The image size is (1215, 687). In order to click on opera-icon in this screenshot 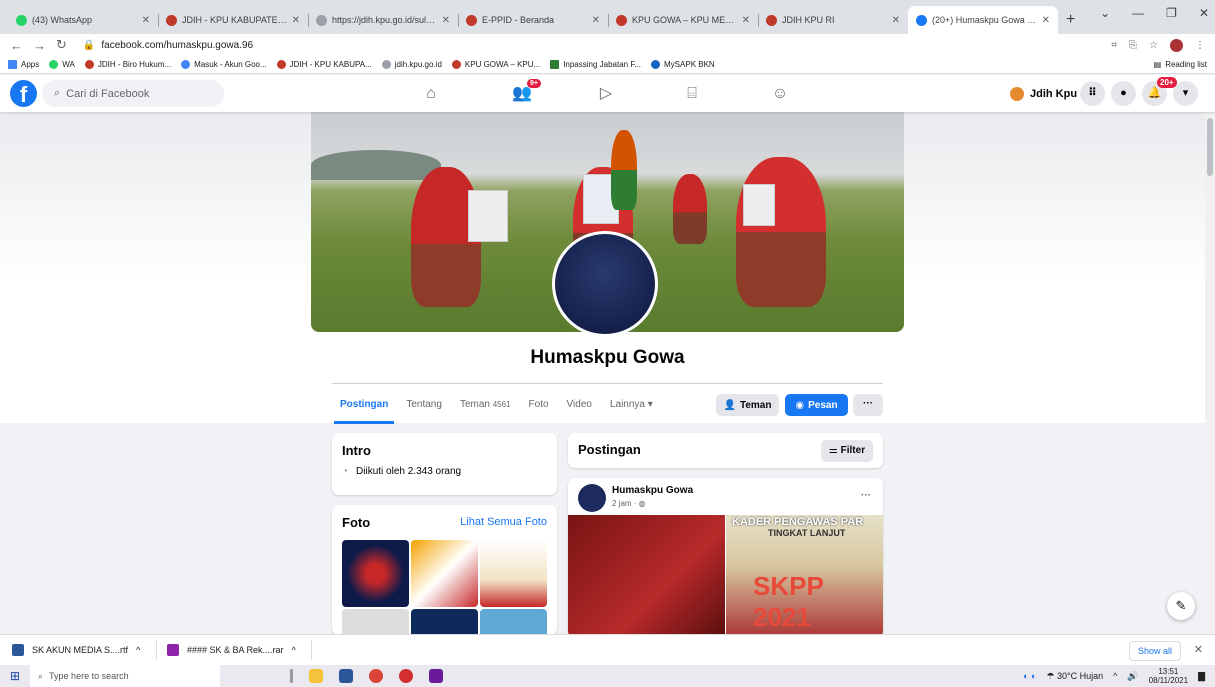, I will do `click(406, 676)`.